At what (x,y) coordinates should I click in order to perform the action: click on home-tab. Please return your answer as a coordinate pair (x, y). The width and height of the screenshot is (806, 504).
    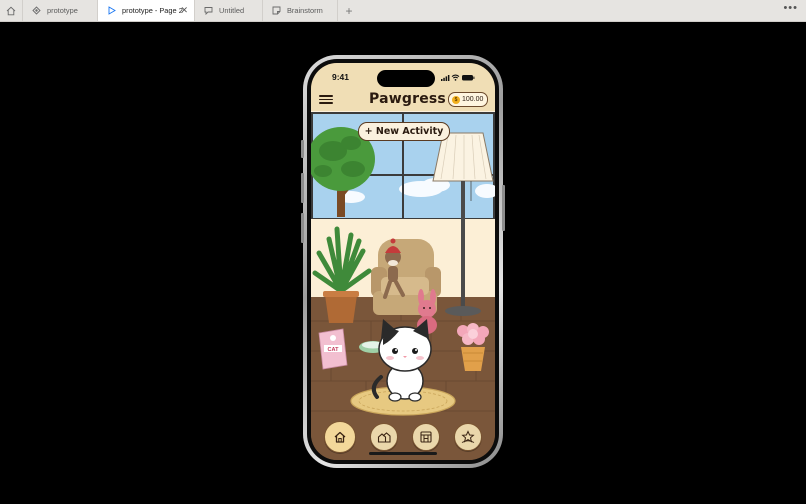
    Looking at the image, I should click on (11, 10).